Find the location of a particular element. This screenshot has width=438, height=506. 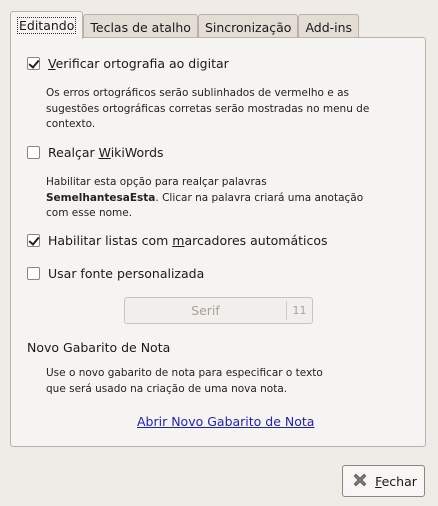

spellcheck-checkbox is located at coordinates (33, 63).